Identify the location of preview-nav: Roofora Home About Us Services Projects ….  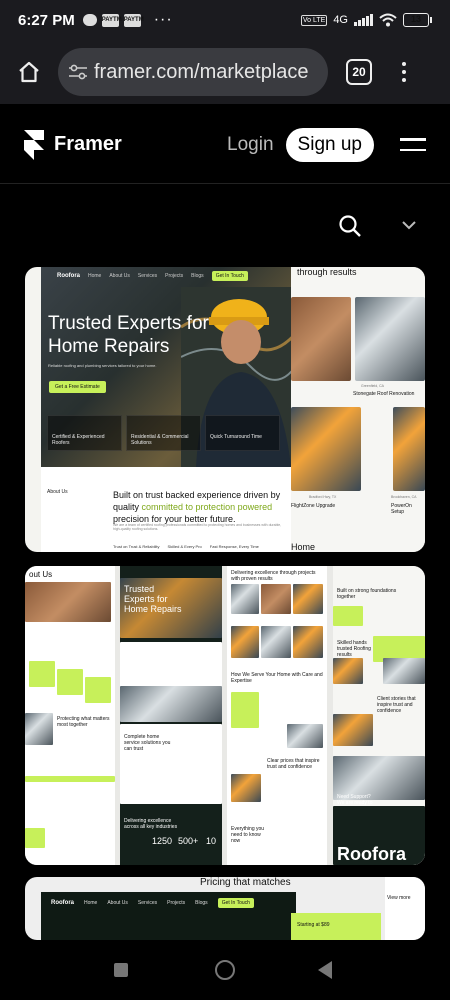
(152, 276).